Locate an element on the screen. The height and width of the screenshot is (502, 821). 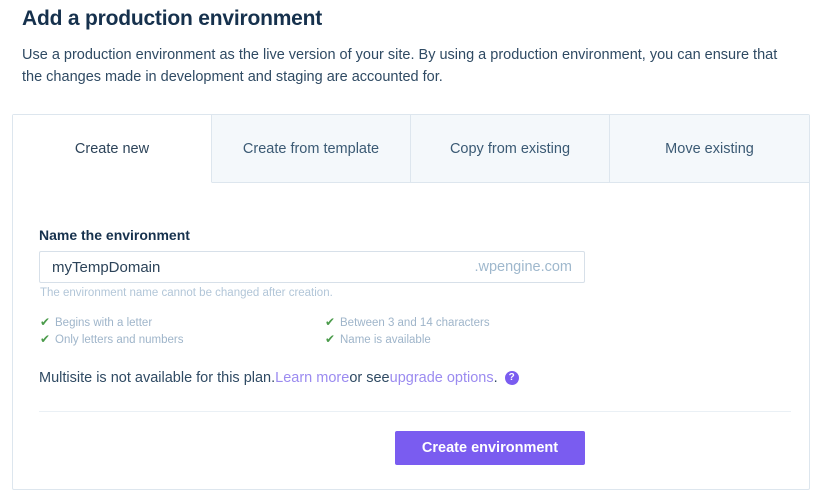
multisite-text-middle: or see is located at coordinates (369, 378).